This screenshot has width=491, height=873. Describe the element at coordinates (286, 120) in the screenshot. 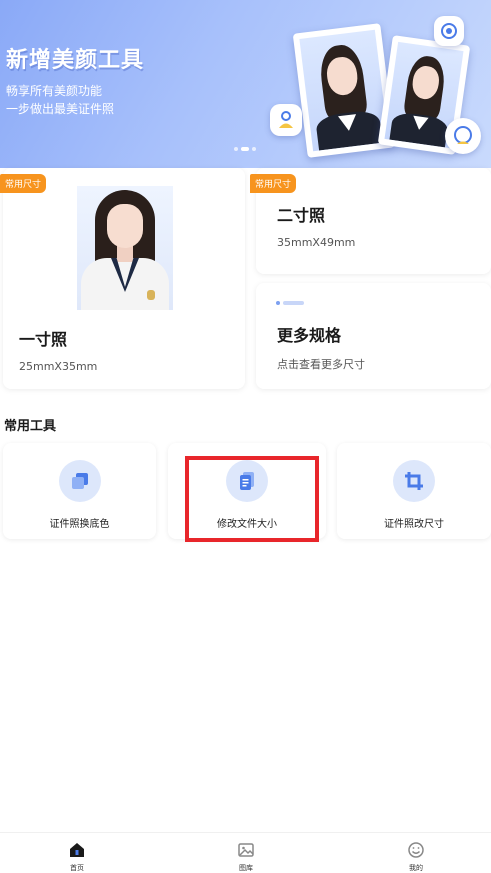

I see `person-icon` at that location.